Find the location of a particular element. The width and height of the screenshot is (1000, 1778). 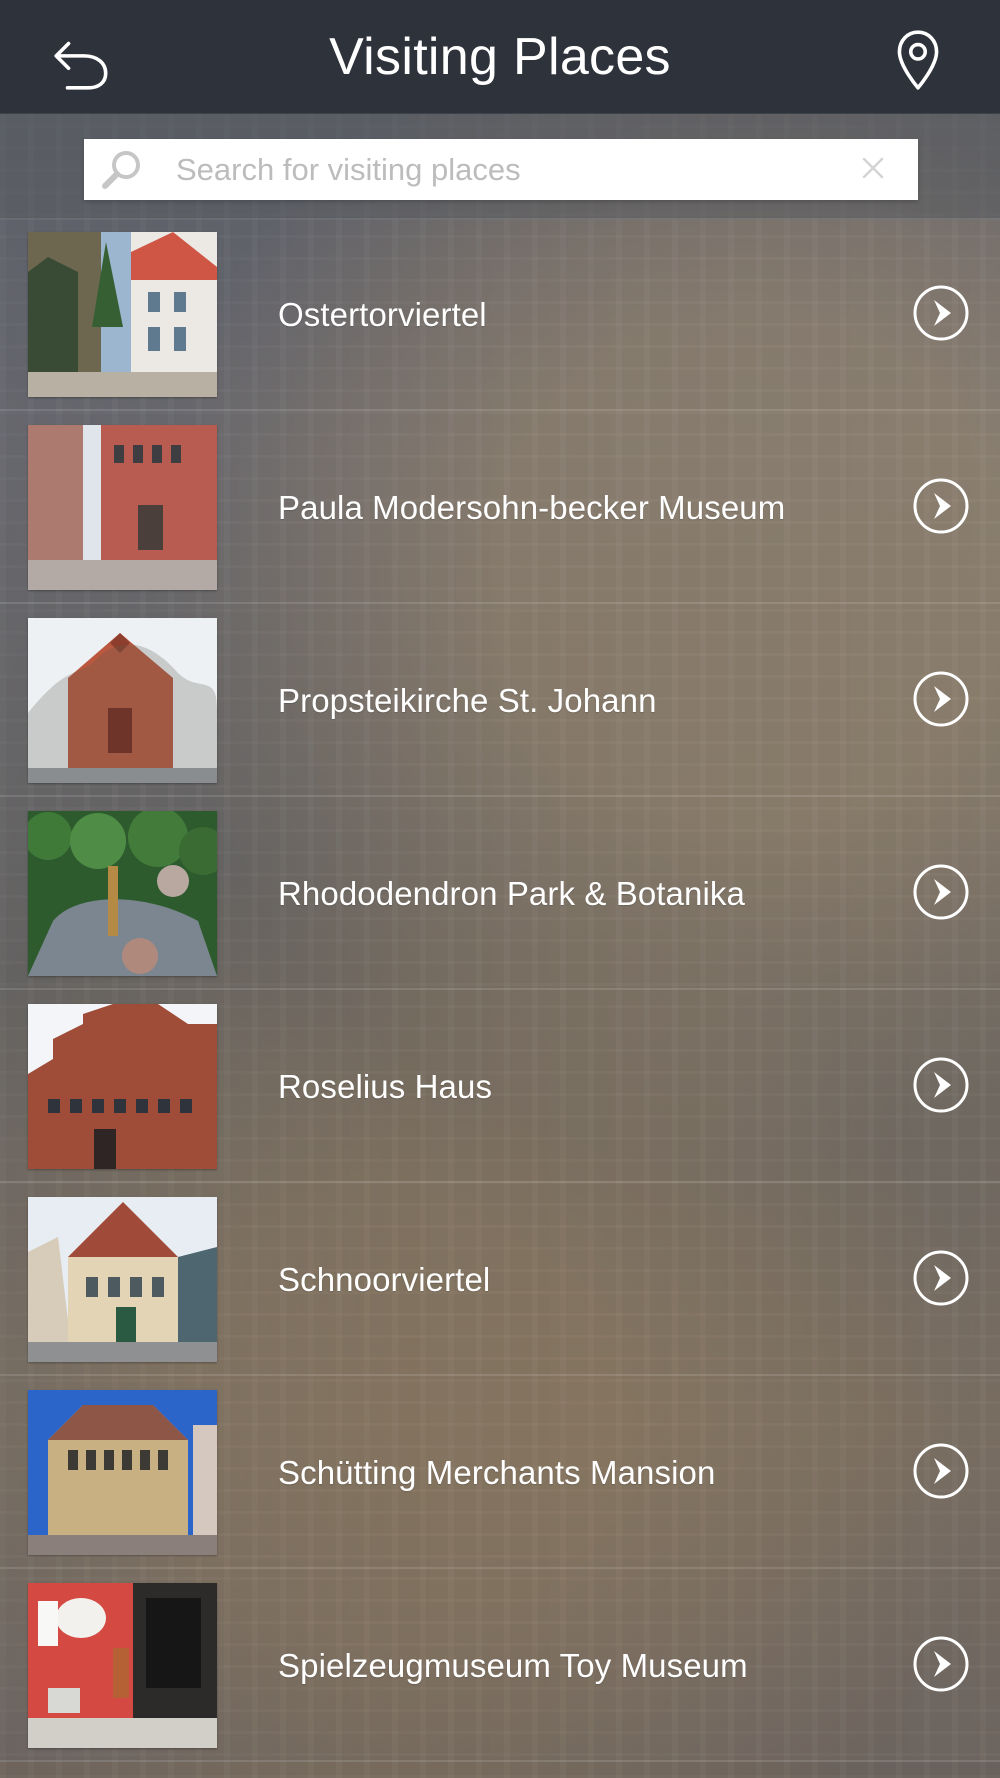

back-arrow-icon is located at coordinates (81, 65).